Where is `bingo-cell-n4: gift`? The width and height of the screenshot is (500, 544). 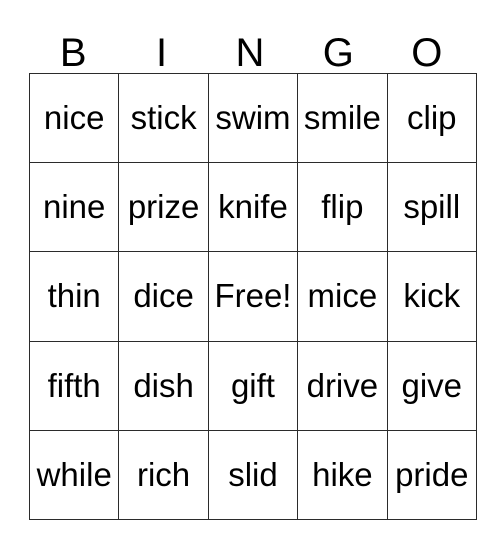 bingo-cell-n4: gift is located at coordinates (253, 385).